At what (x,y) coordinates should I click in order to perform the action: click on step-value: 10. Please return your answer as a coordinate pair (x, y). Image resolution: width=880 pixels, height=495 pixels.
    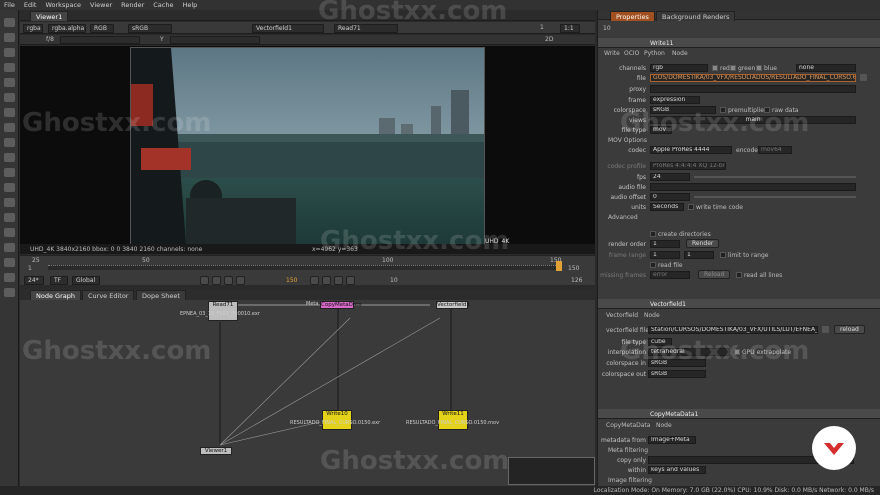
    Looking at the image, I should click on (394, 280).